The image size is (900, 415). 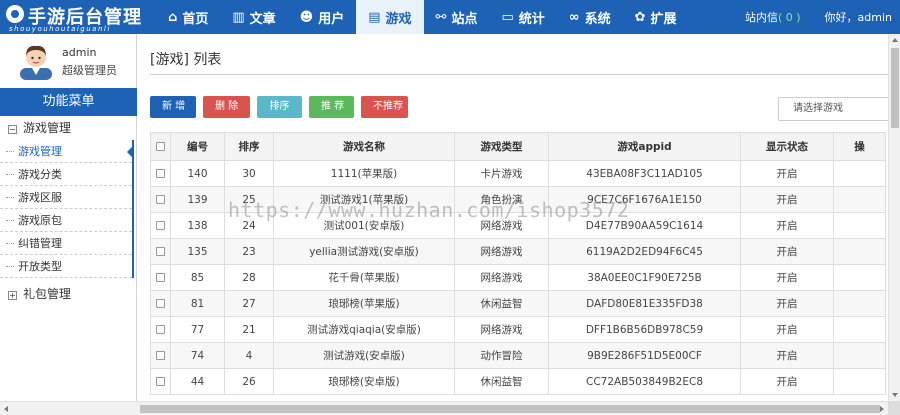 I want to click on cell-name: 测试游戏qiaqia(安卓版), so click(x=364, y=329).